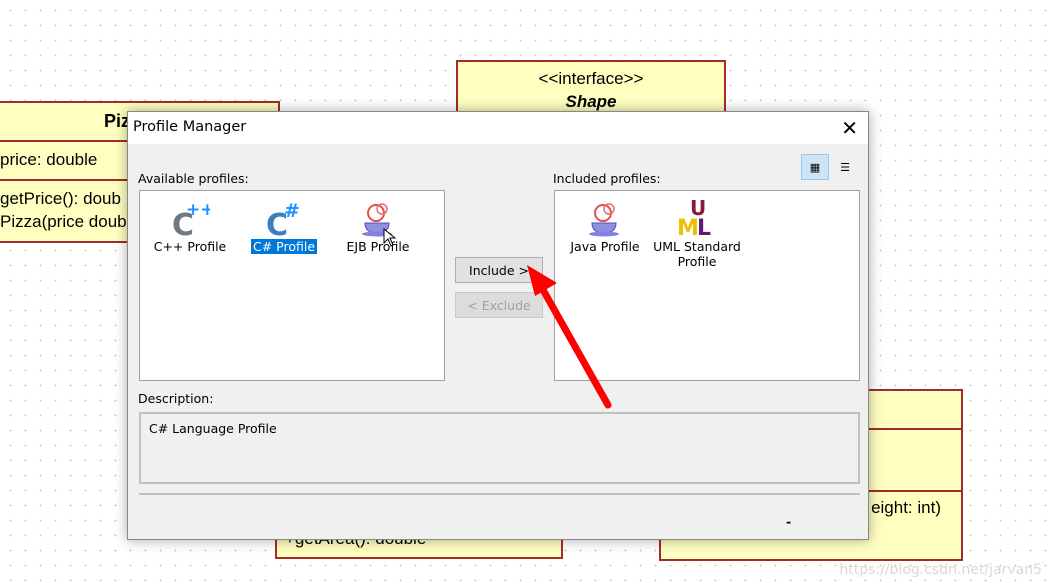 Image resolution: width=1050 pixels, height=588 pixels. Describe the element at coordinates (569, 337) in the screenshot. I see `red-arrow-annotation` at that location.